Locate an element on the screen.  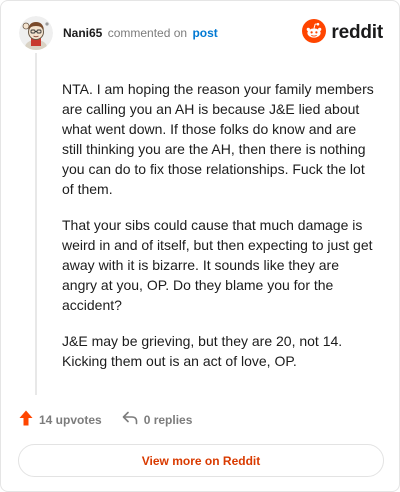
reddit-wordmark: reddit is located at coordinates (357, 32).